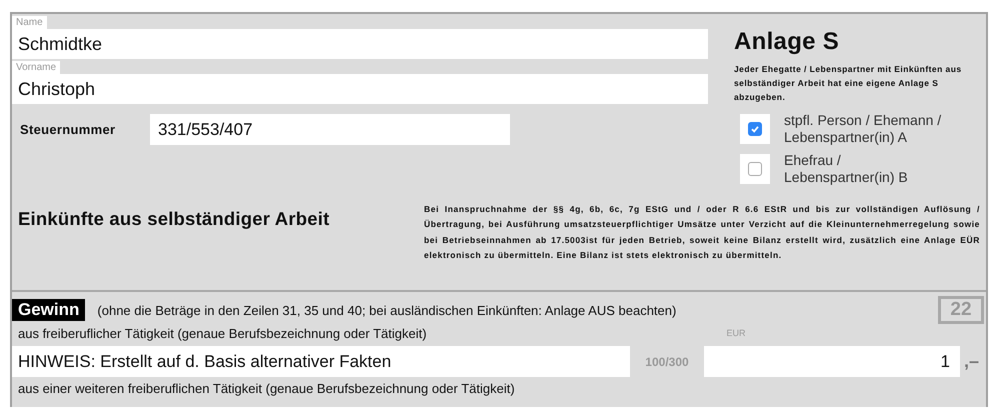  What do you see at coordinates (848, 83) in the screenshot?
I see `form-note: Jeder Ehegatte / Lebenspartner mit Einkünften aus selbständiger Arbeit hat eine eigene Anlage S abzugeben.` at bounding box center [848, 83].